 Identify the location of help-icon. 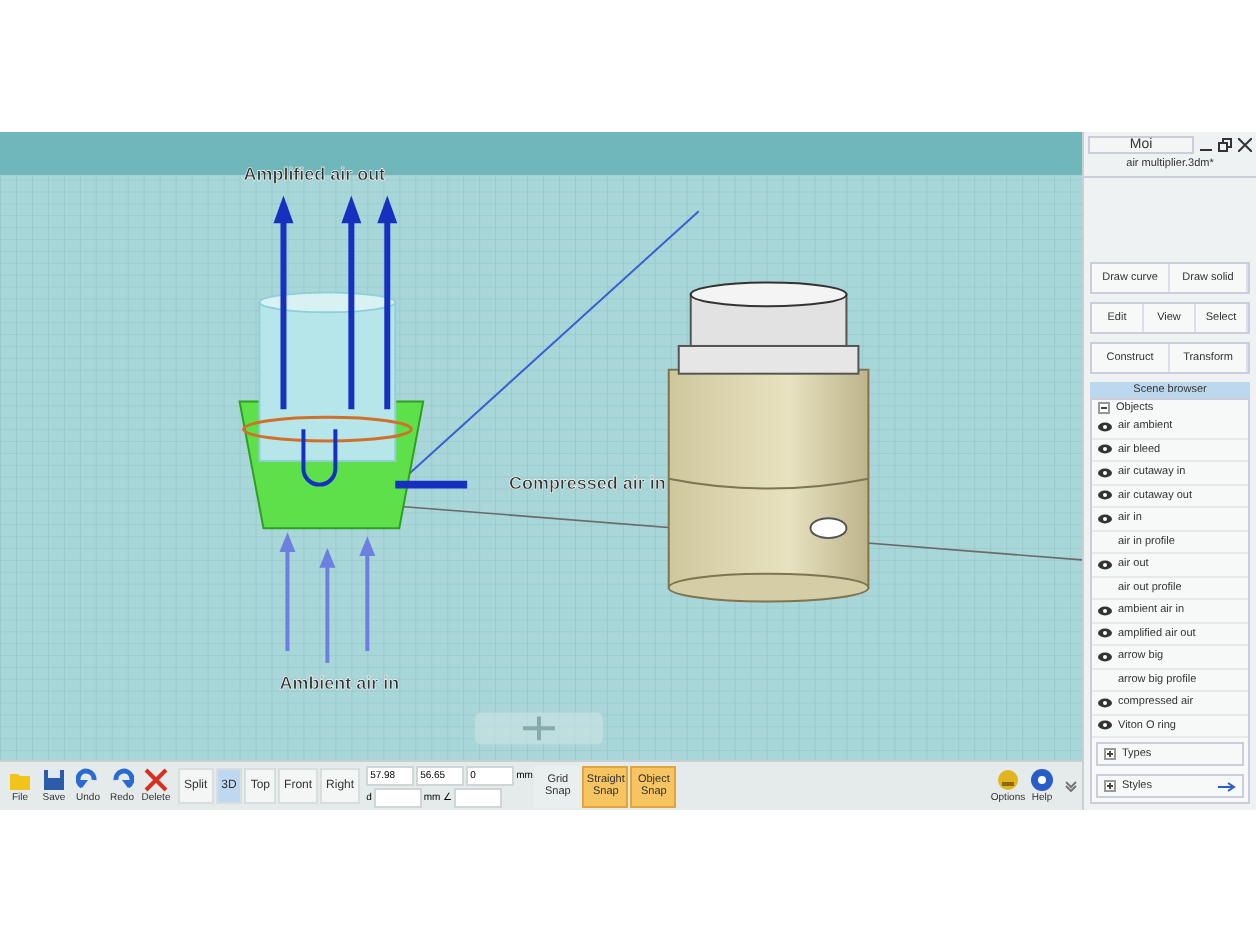
(1042, 780).